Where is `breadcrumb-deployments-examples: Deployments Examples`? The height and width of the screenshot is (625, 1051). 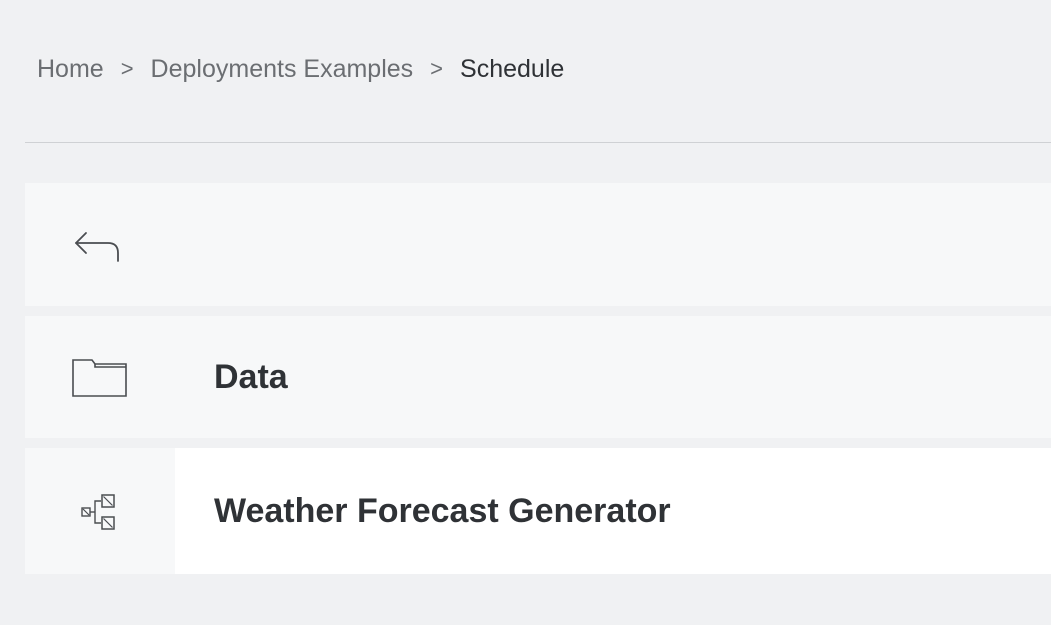 breadcrumb-deployments-examples: Deployments Examples is located at coordinates (282, 69).